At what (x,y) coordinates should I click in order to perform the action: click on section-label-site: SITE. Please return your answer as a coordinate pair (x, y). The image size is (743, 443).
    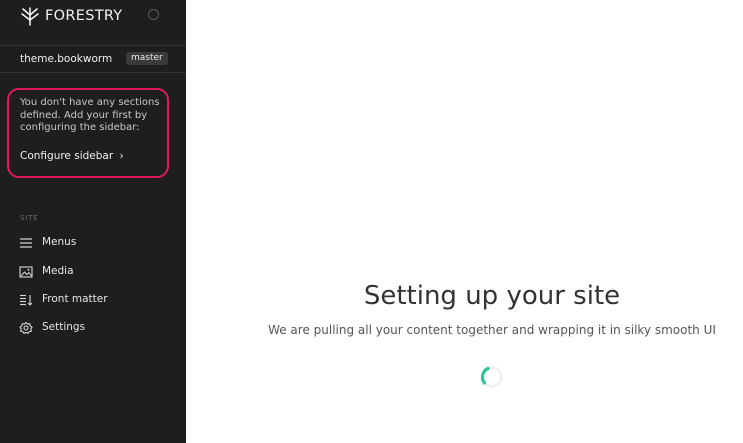
    Looking at the image, I should click on (29, 218).